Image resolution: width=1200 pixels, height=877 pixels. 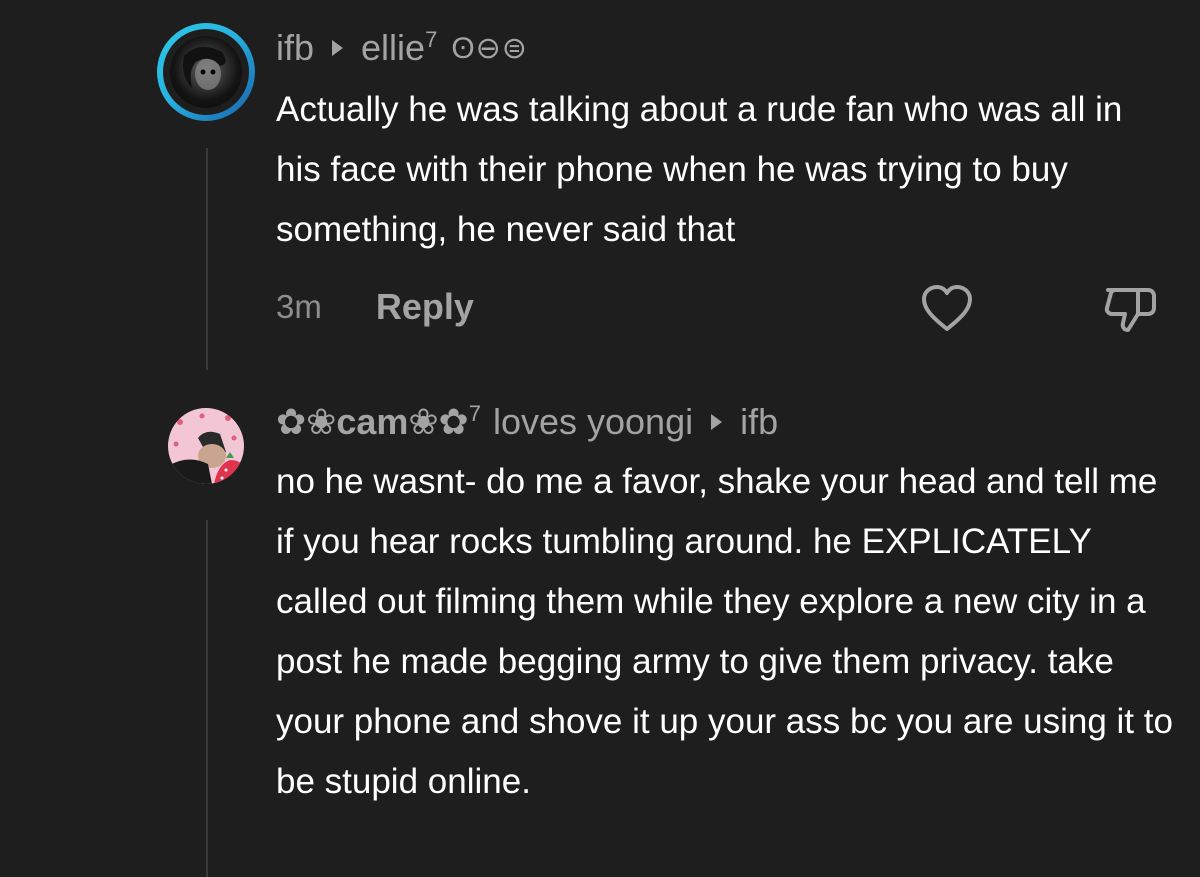 I want to click on author-suffix: loves yoongi, so click(x=593, y=421).